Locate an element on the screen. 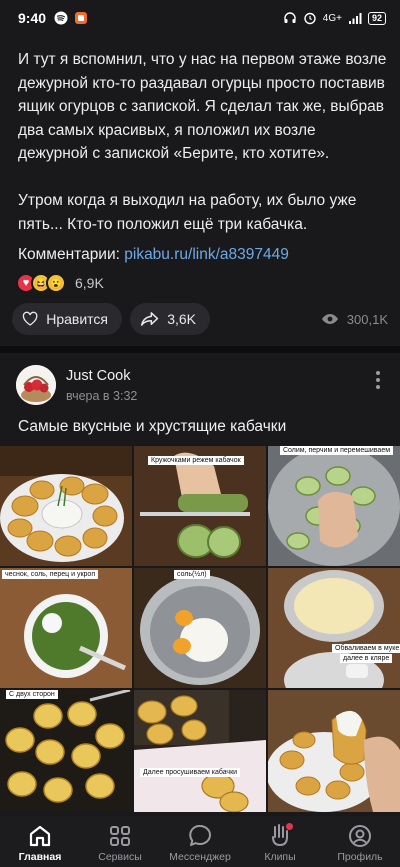 This screenshot has width=400, height=867. nav-services: Сервисы is located at coordinates (120, 841).